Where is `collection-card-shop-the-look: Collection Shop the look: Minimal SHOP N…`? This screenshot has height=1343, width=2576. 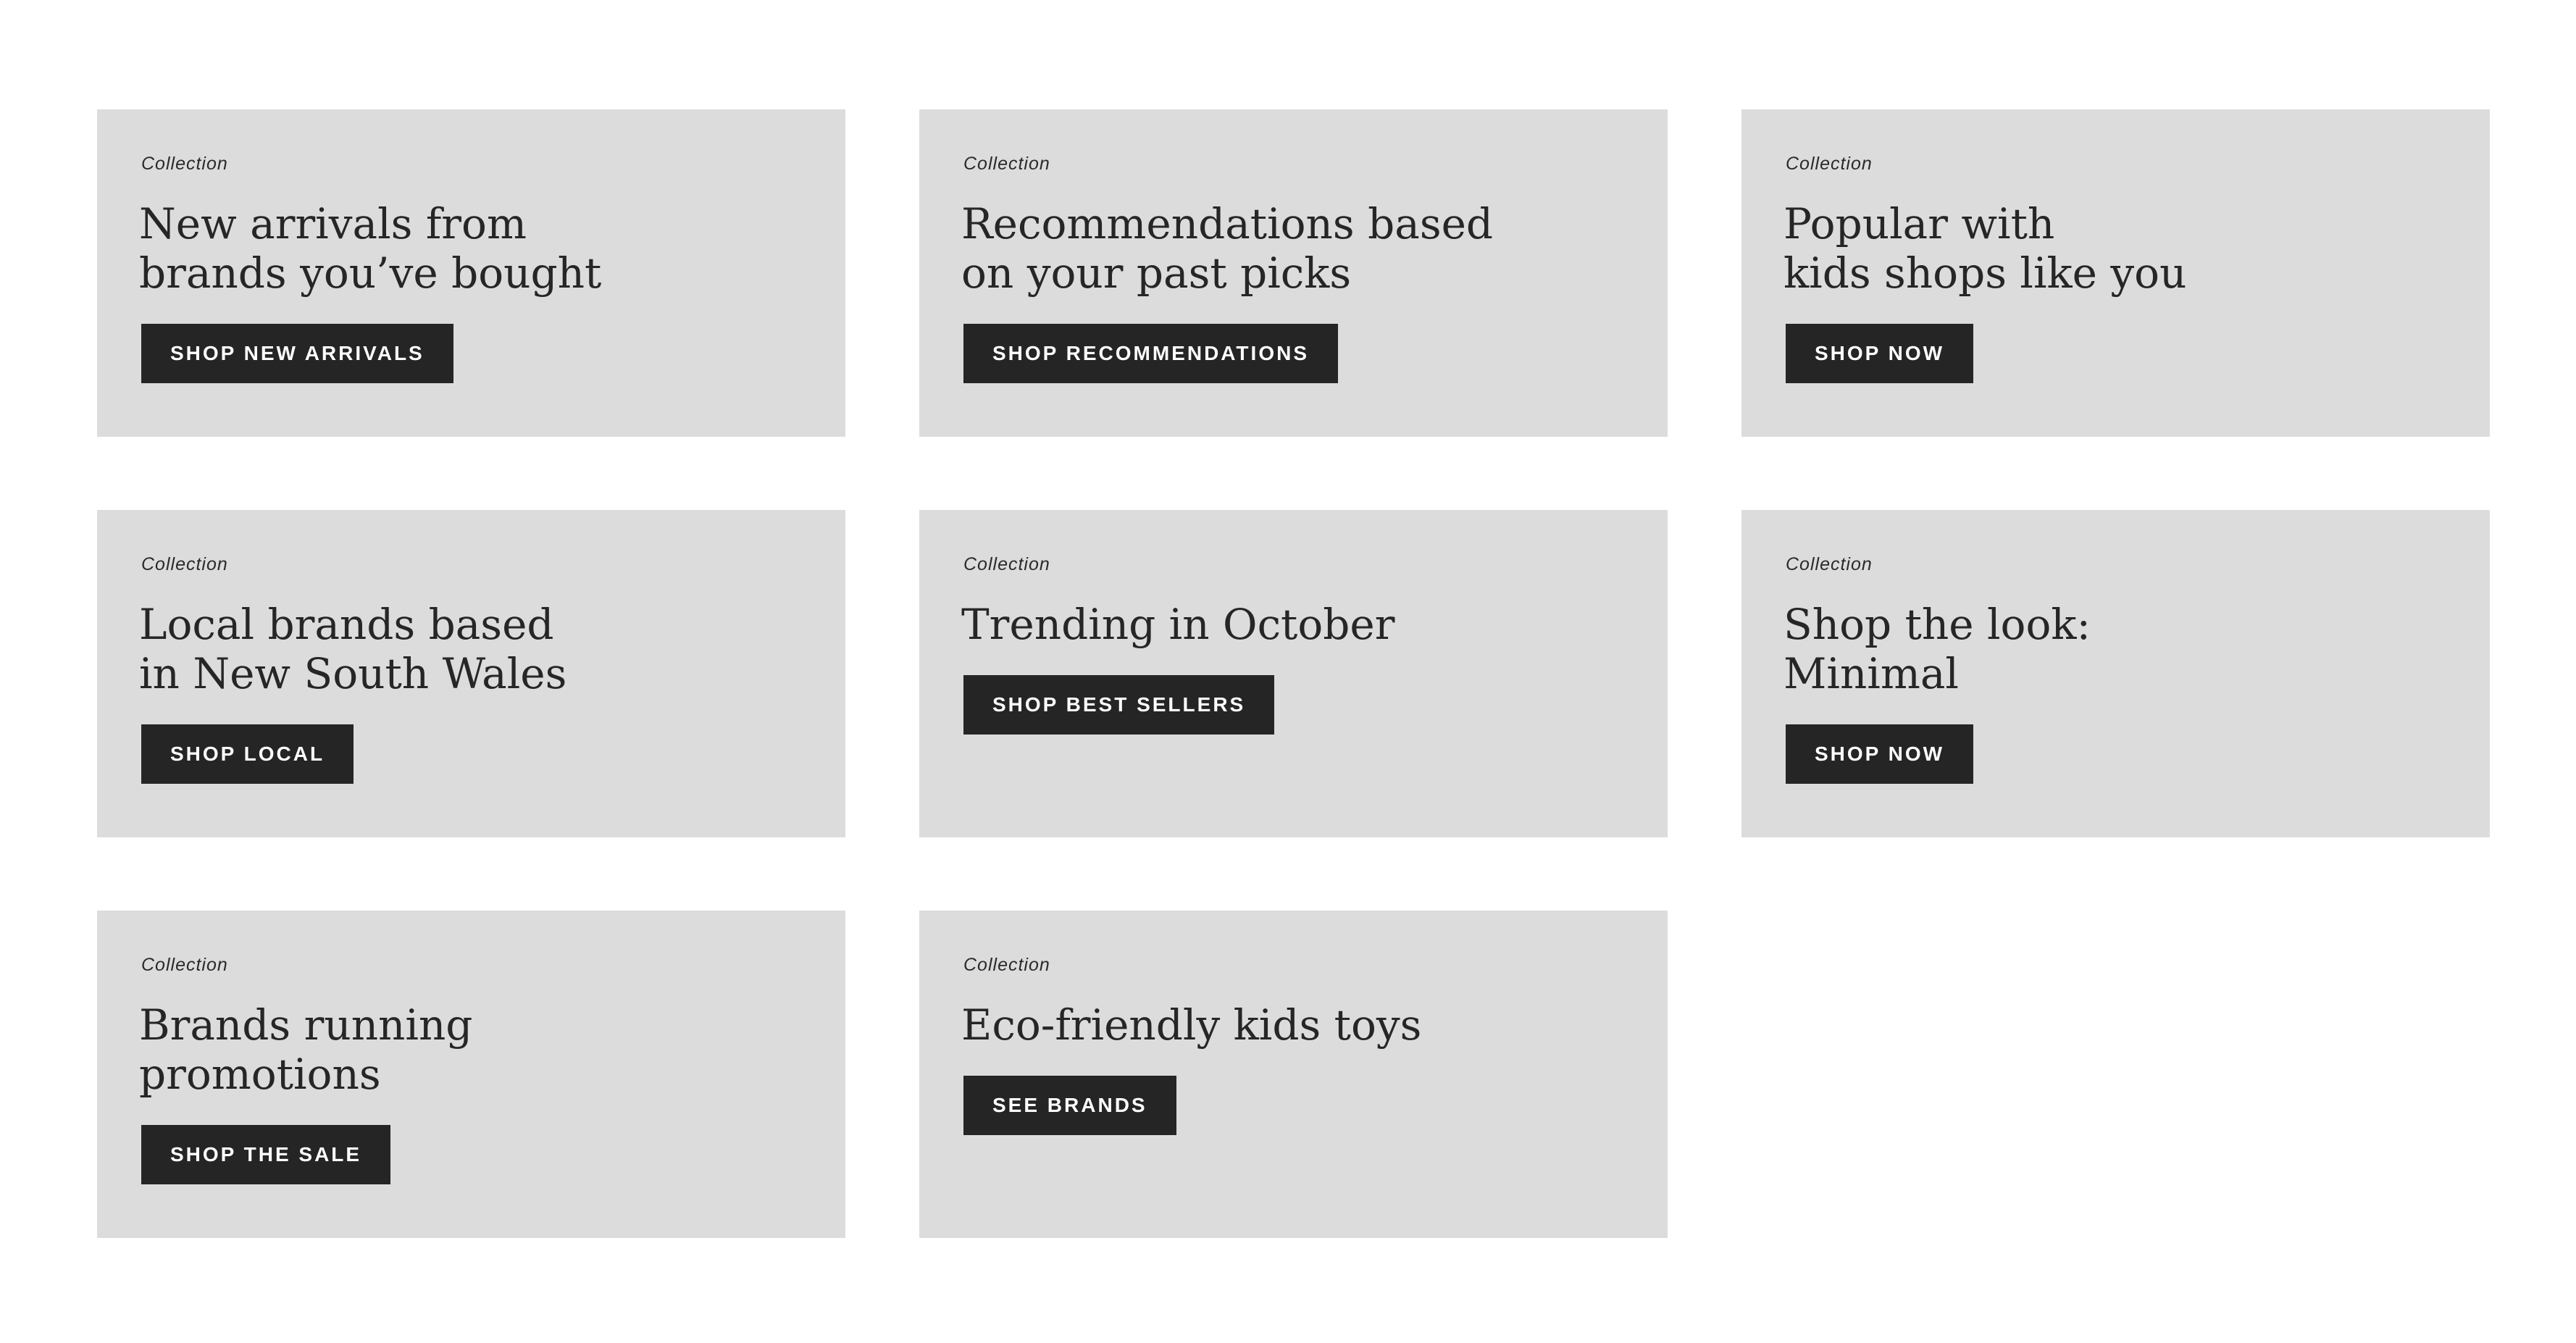 collection-card-shop-the-look: Collection Shop the look: Minimal SHOP N… is located at coordinates (2115, 673).